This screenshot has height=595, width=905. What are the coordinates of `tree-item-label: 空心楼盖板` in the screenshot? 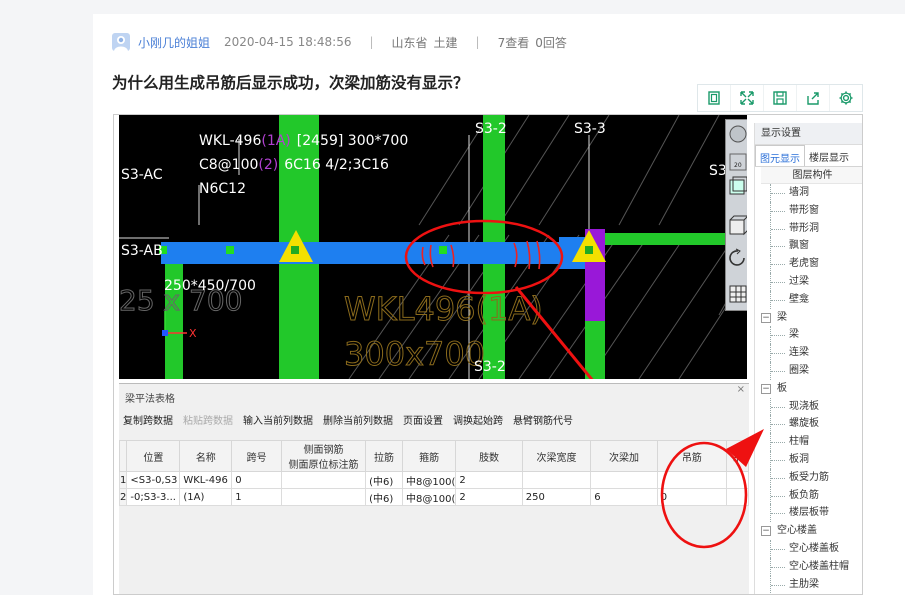 It's located at (814, 548).